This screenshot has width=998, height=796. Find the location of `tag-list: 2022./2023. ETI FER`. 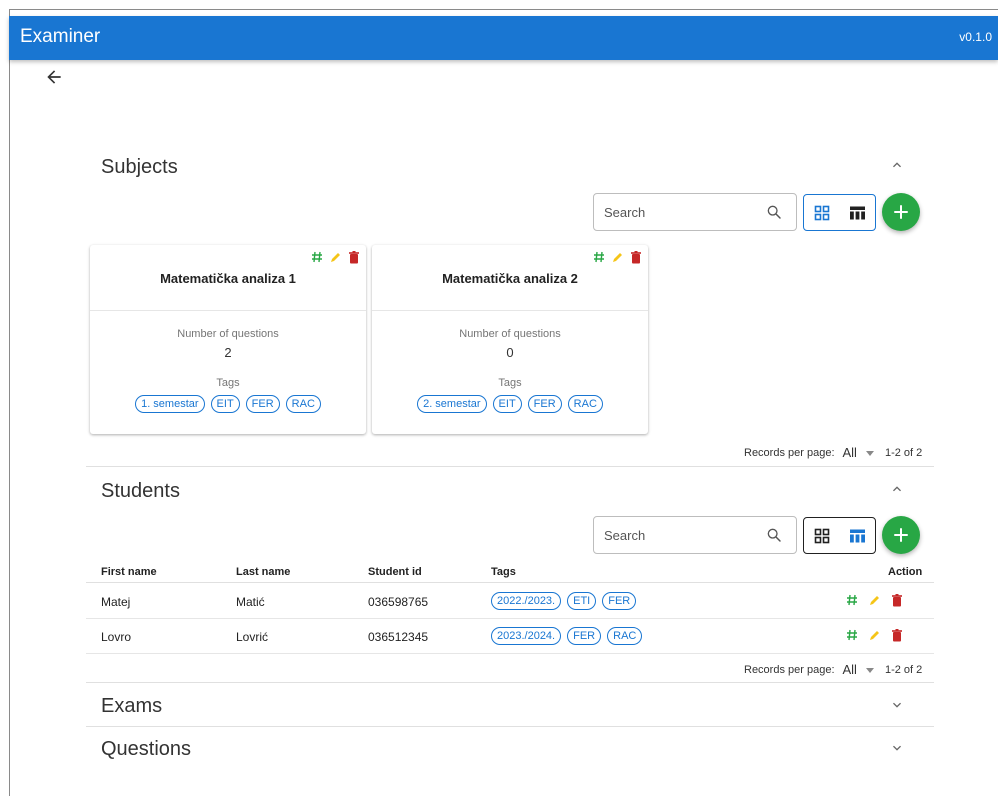

tag-list: 2022./2023. ETI FER is located at coordinates (564, 601).